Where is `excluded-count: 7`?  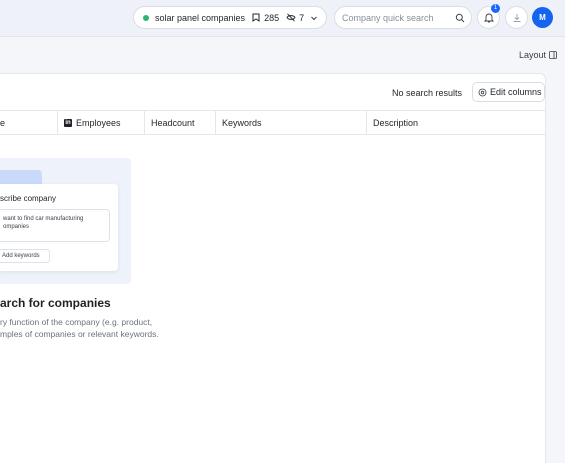 excluded-count: 7 is located at coordinates (302, 17).